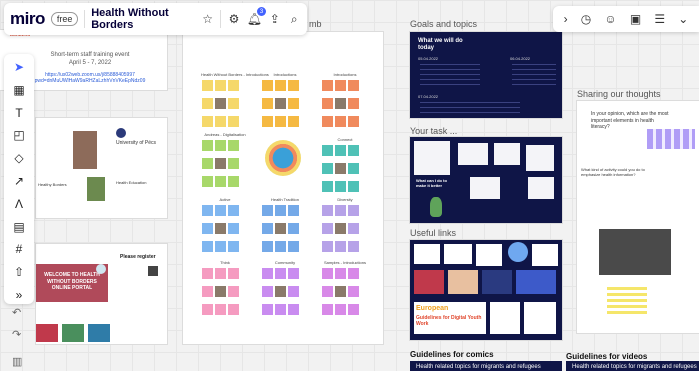 This screenshot has height=371, width=699. Describe the element at coordinates (486, 180) in the screenshot. I see `task-frame: What can I do to make it better` at that location.